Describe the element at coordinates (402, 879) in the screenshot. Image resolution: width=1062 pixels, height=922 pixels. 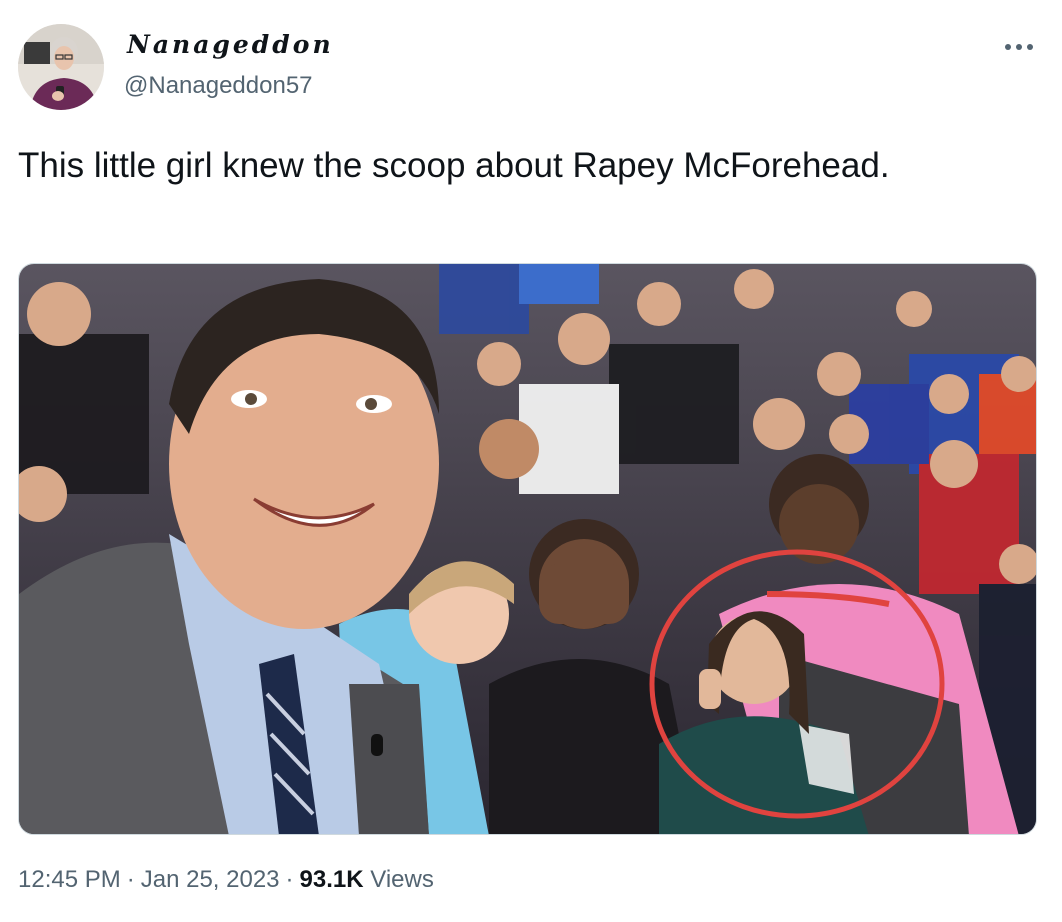
I see `views-label: Views` at that location.